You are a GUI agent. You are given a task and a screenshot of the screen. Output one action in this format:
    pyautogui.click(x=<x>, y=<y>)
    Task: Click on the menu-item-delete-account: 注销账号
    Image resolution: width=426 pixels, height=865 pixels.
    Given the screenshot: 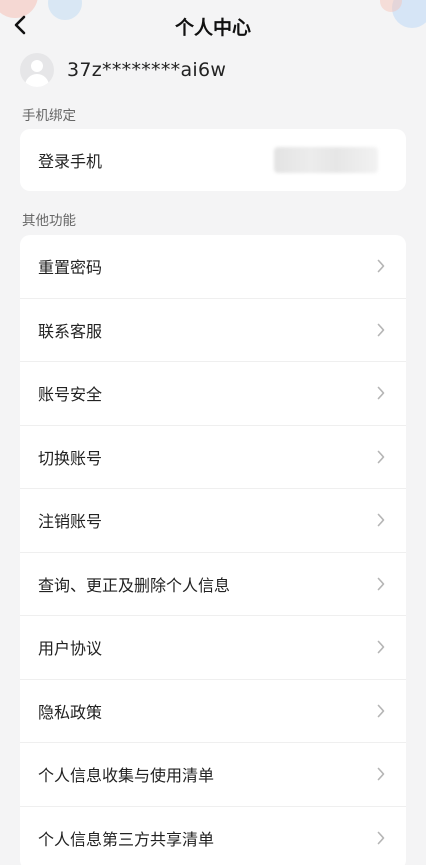 What is the action you would take?
    pyautogui.click(x=213, y=521)
    